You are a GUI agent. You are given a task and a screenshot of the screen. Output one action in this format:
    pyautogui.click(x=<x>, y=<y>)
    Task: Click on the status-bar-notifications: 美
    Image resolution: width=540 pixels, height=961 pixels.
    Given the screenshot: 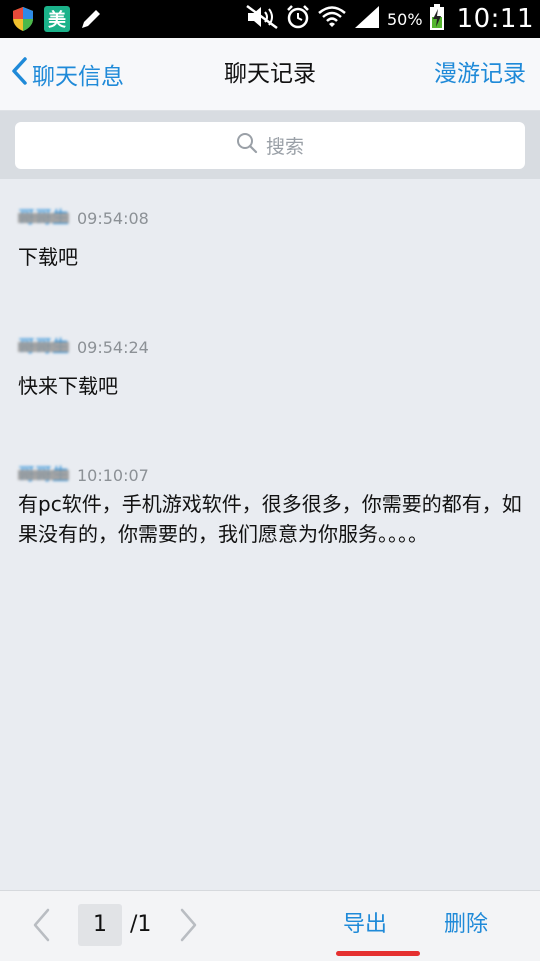 What is the action you would take?
    pyautogui.click(x=57, y=19)
    